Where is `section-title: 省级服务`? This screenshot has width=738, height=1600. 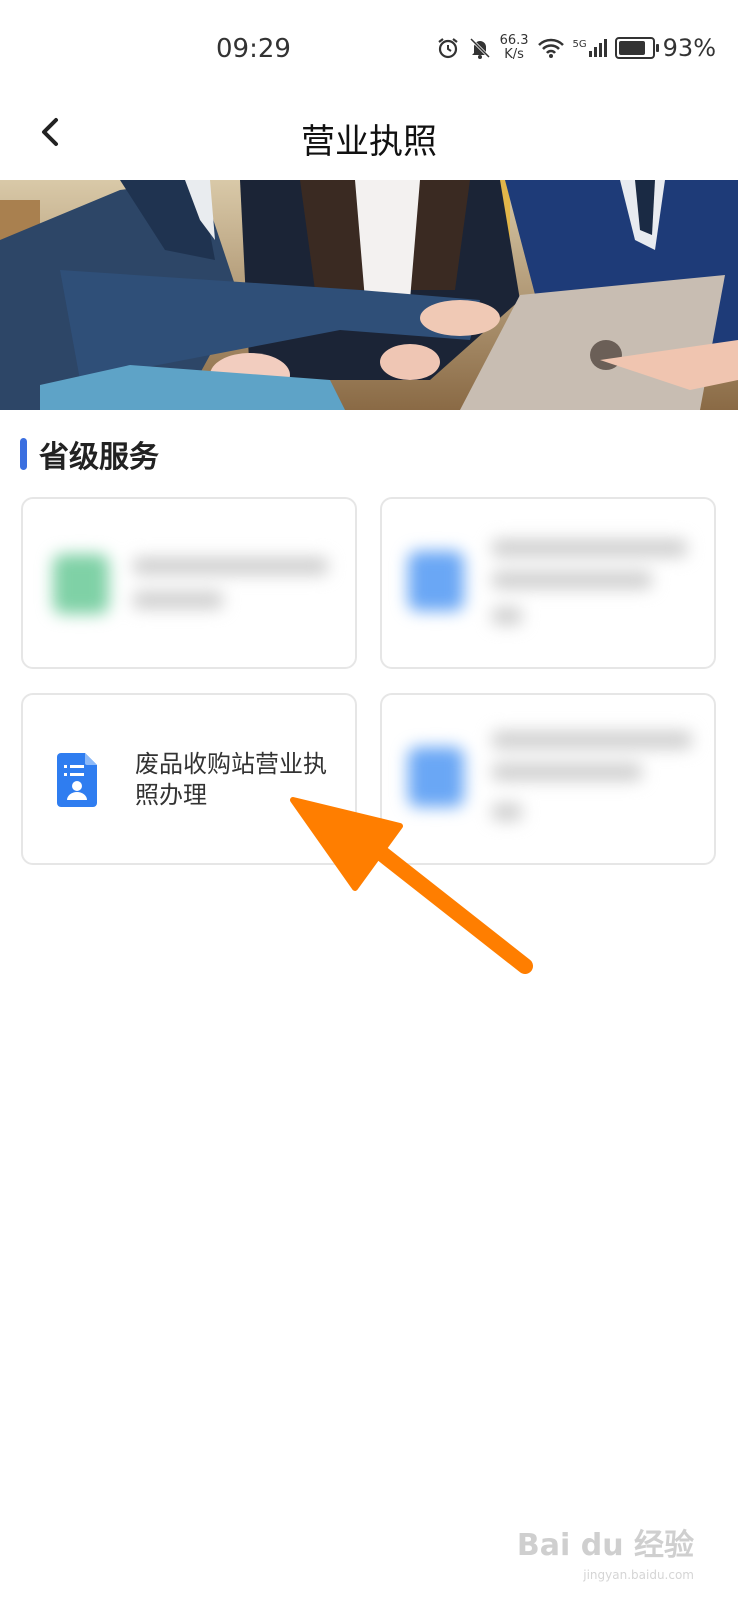 section-title: 省级服务 is located at coordinates (99, 457).